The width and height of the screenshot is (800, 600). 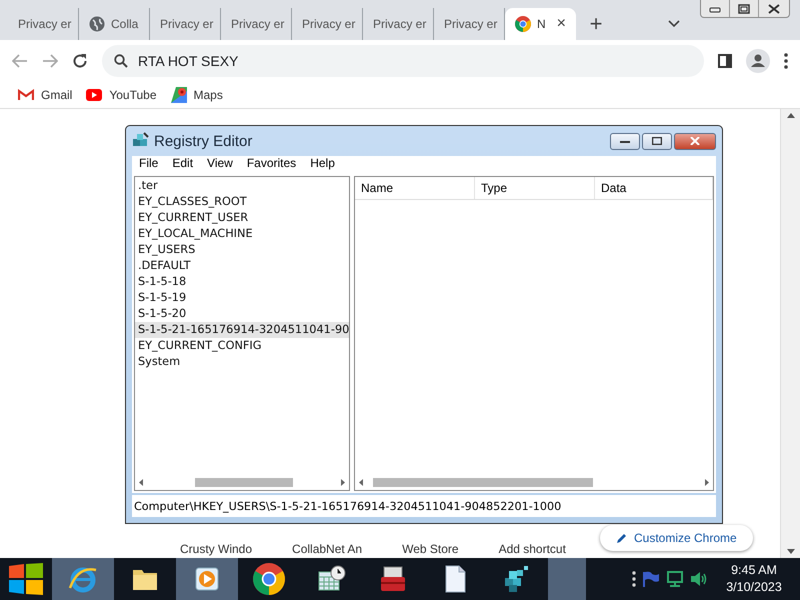 I want to click on scroll-down-icon, so click(x=790, y=551).